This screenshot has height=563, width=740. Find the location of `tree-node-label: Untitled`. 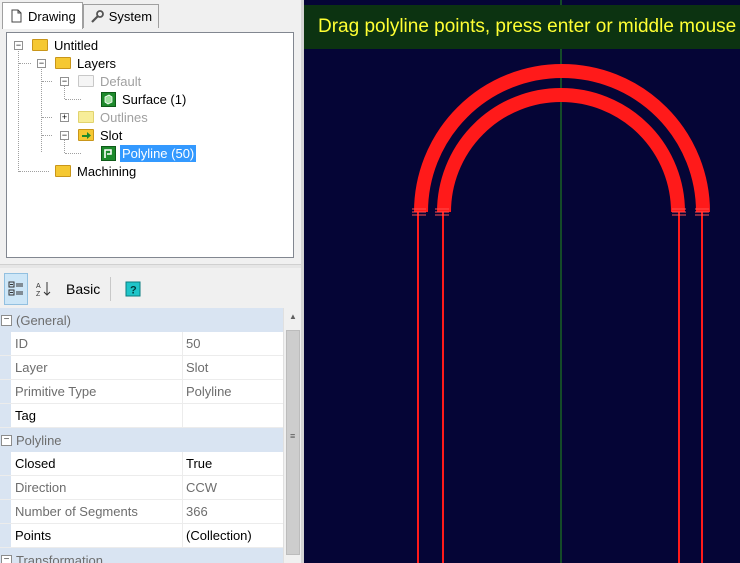

tree-node-label: Untitled is located at coordinates (76, 45).